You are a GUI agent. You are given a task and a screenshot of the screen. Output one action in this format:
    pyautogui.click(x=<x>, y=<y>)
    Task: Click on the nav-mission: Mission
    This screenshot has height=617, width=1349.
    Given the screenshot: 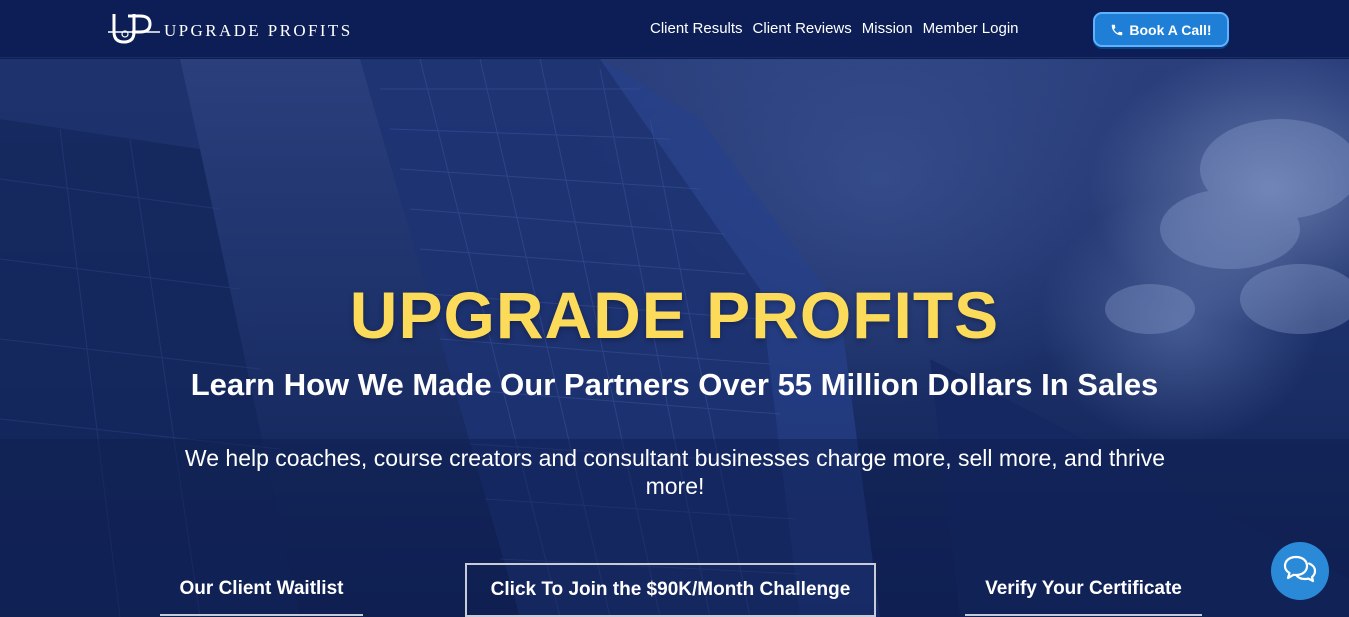 What is the action you would take?
    pyautogui.click(x=887, y=28)
    